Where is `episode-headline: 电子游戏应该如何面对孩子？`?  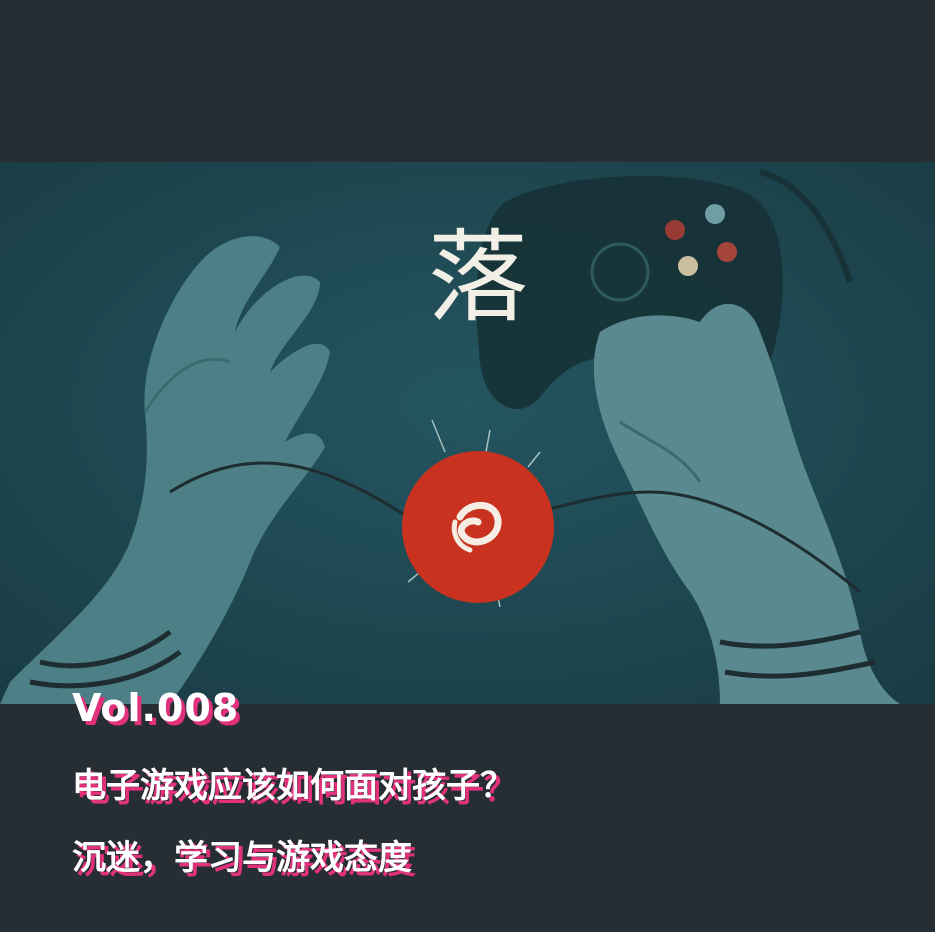 episode-headline: 电子游戏应该如何面对孩子？ is located at coordinates (293, 786).